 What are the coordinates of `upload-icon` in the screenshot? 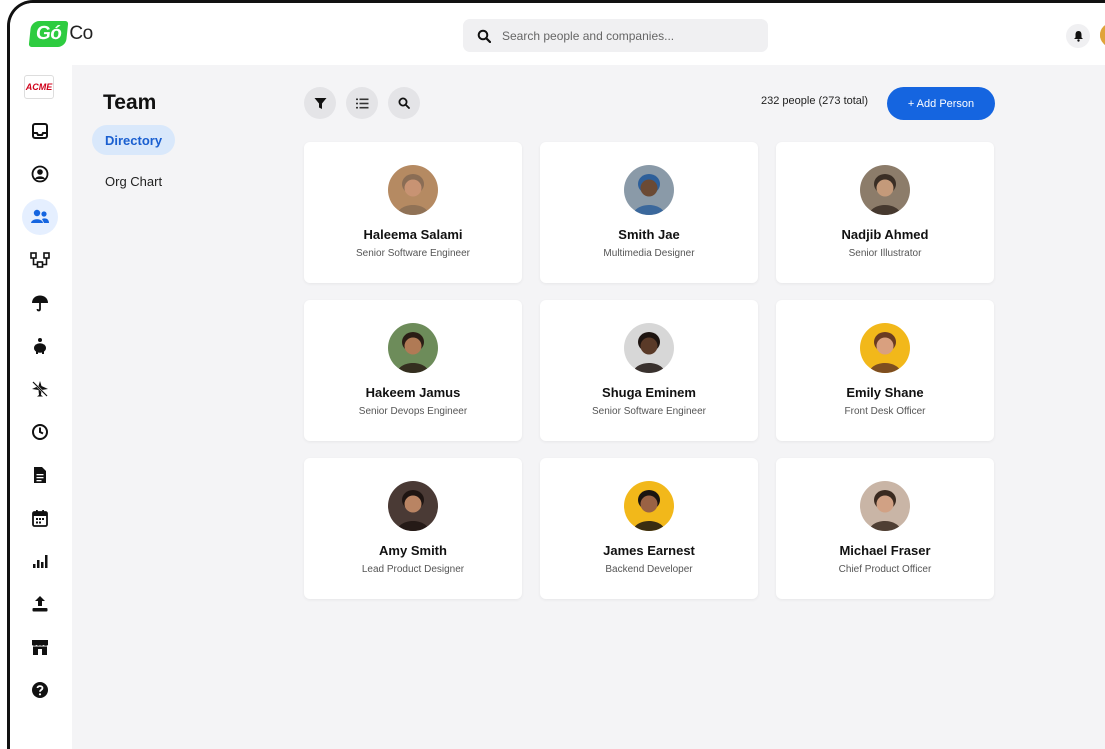 It's located at (40, 604).